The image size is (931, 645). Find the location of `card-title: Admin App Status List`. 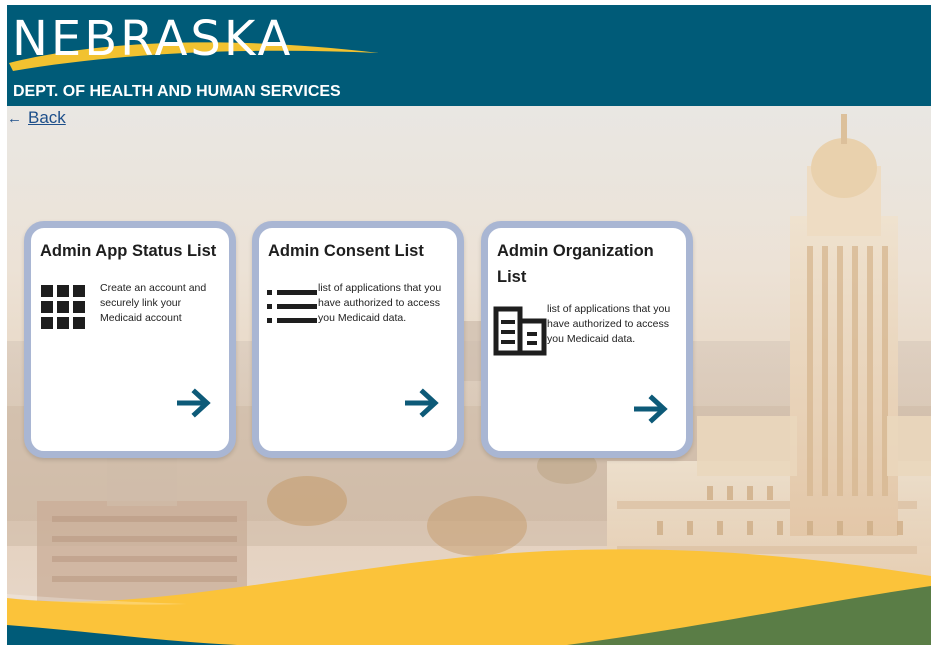

card-title: Admin App Status List is located at coordinates (128, 251).